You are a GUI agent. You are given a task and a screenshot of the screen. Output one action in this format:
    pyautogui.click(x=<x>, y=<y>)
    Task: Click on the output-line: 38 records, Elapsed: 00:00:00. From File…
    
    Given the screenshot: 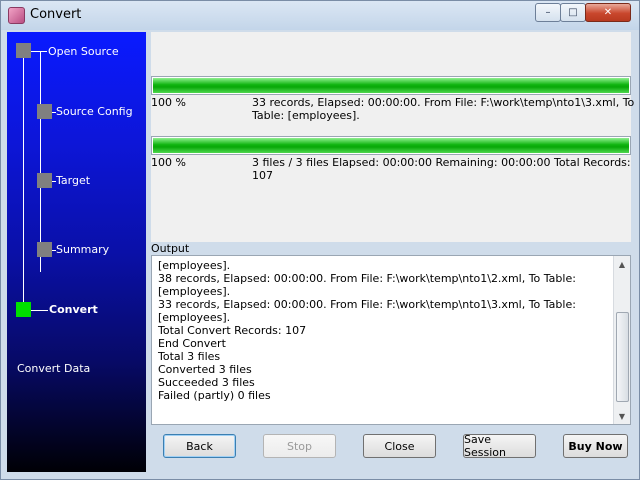 What is the action you would take?
    pyautogui.click(x=367, y=278)
    